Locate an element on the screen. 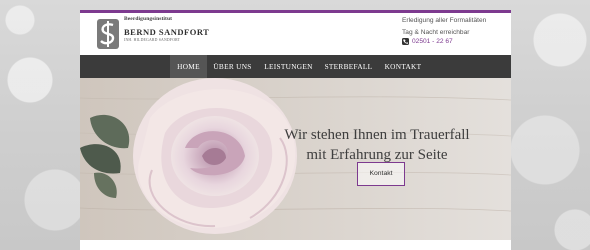  funeral-logo-icon is located at coordinates (108, 34).